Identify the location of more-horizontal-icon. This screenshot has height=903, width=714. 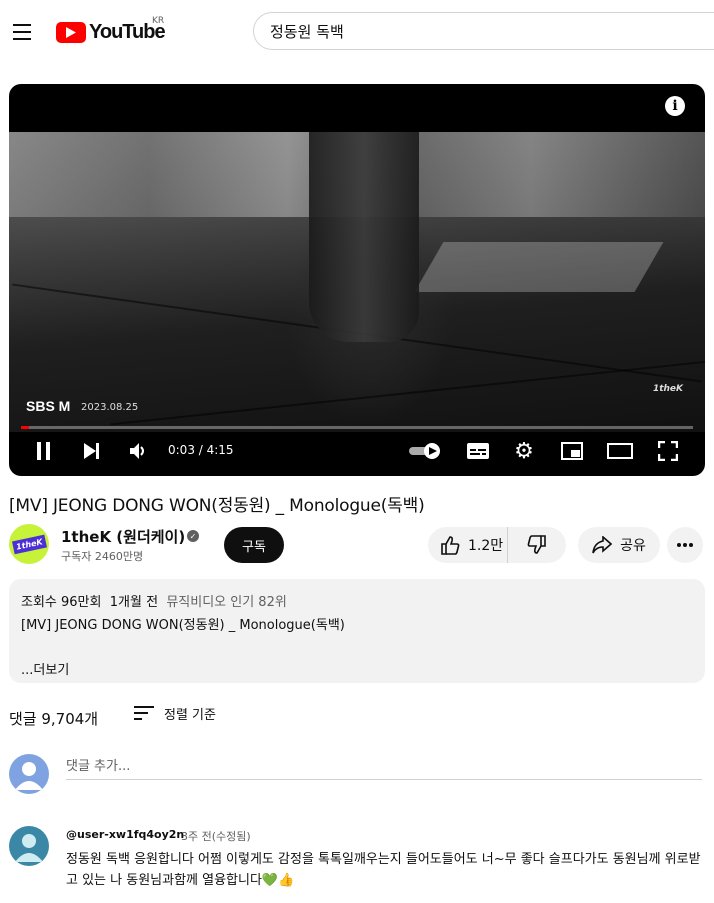
(685, 545).